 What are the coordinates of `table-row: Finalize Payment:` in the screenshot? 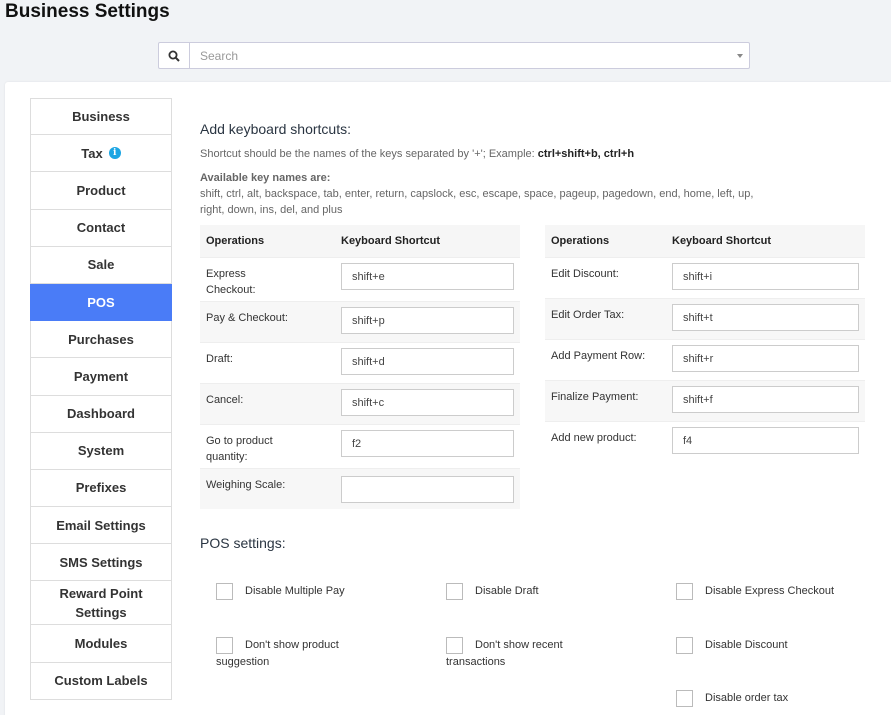 It's located at (705, 400).